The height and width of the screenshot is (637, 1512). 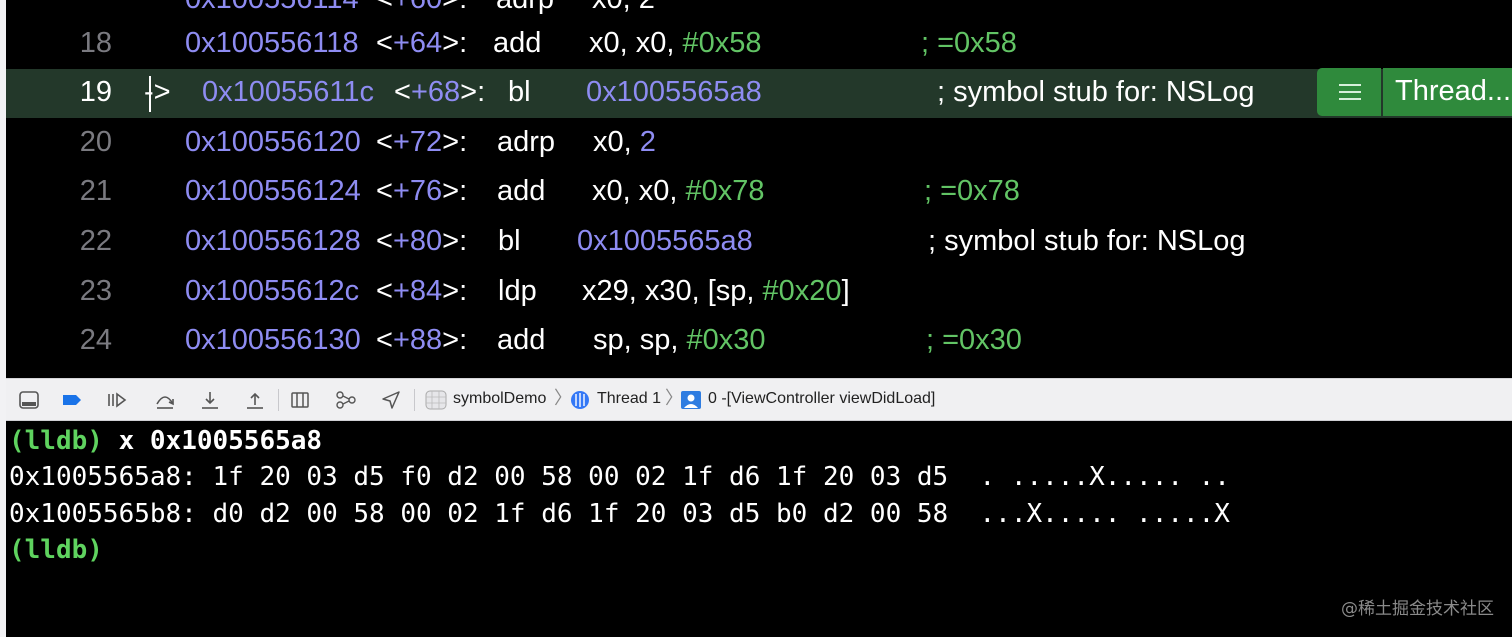 What do you see at coordinates (678, 191) in the screenshot?
I see `instruction-operands: x0, x0, #0x78` at bounding box center [678, 191].